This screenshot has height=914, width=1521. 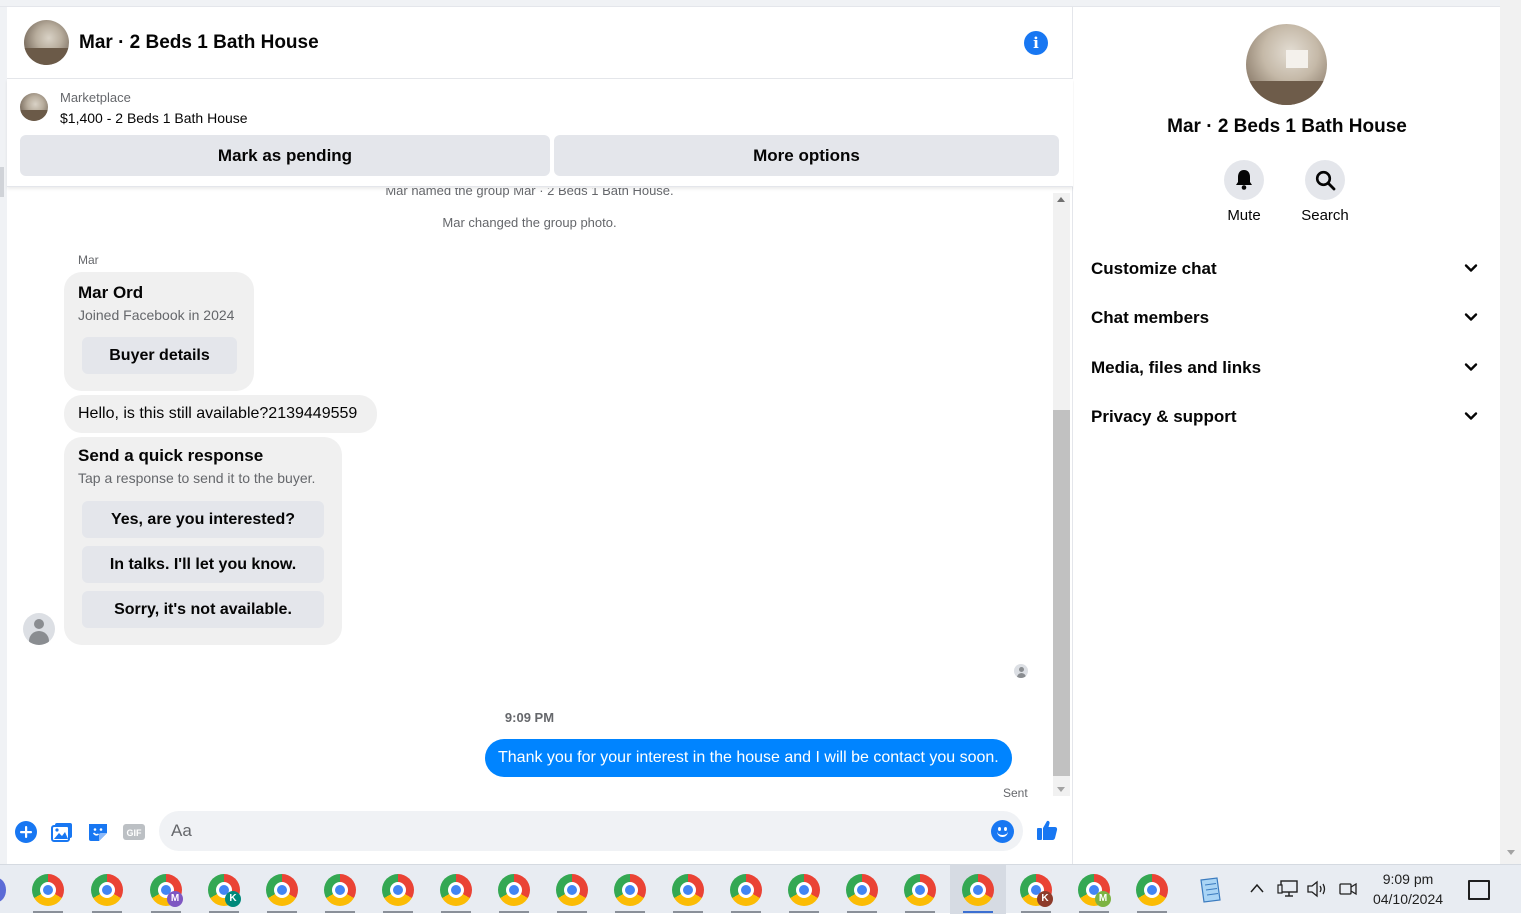 What do you see at coordinates (1287, 417) in the screenshot?
I see `section-privacy-support: Privacy & support` at bounding box center [1287, 417].